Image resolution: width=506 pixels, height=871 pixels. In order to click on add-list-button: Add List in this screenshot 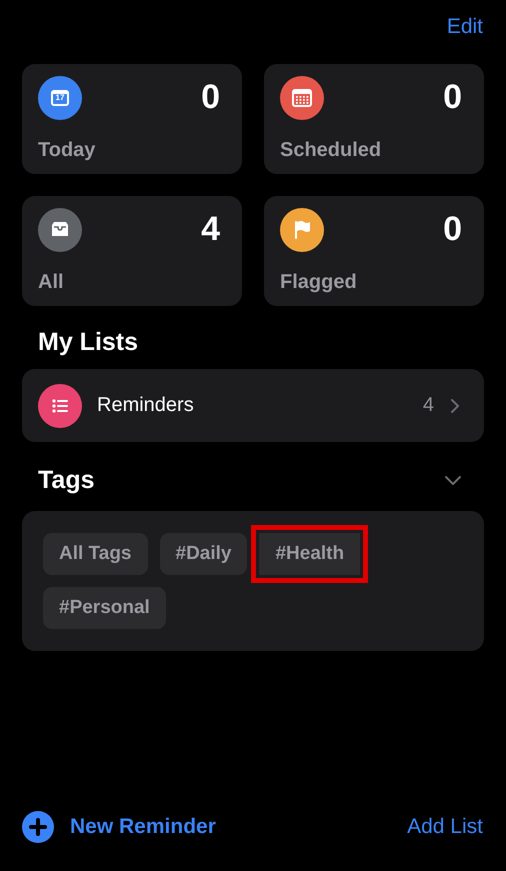, I will do `click(445, 827)`.